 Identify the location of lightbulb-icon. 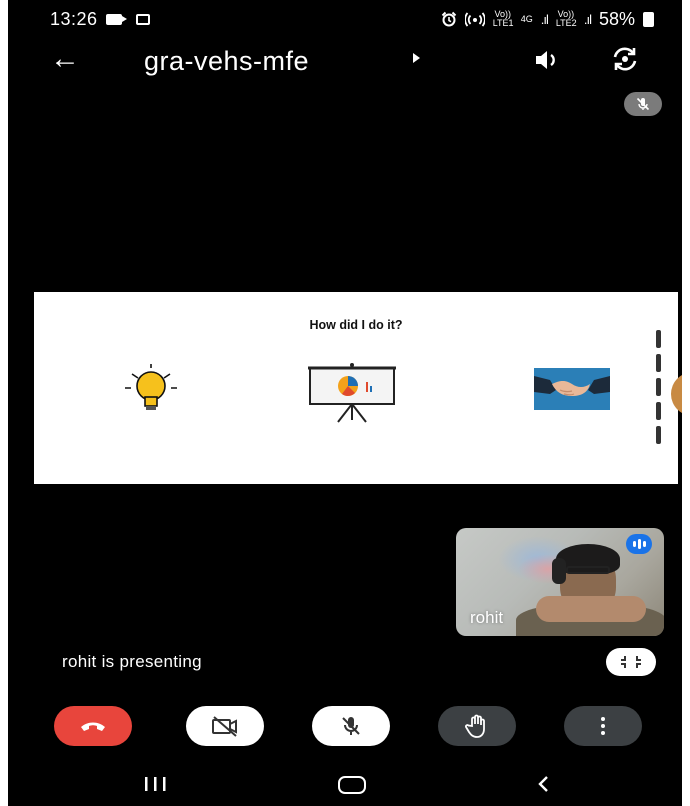
(151, 387).